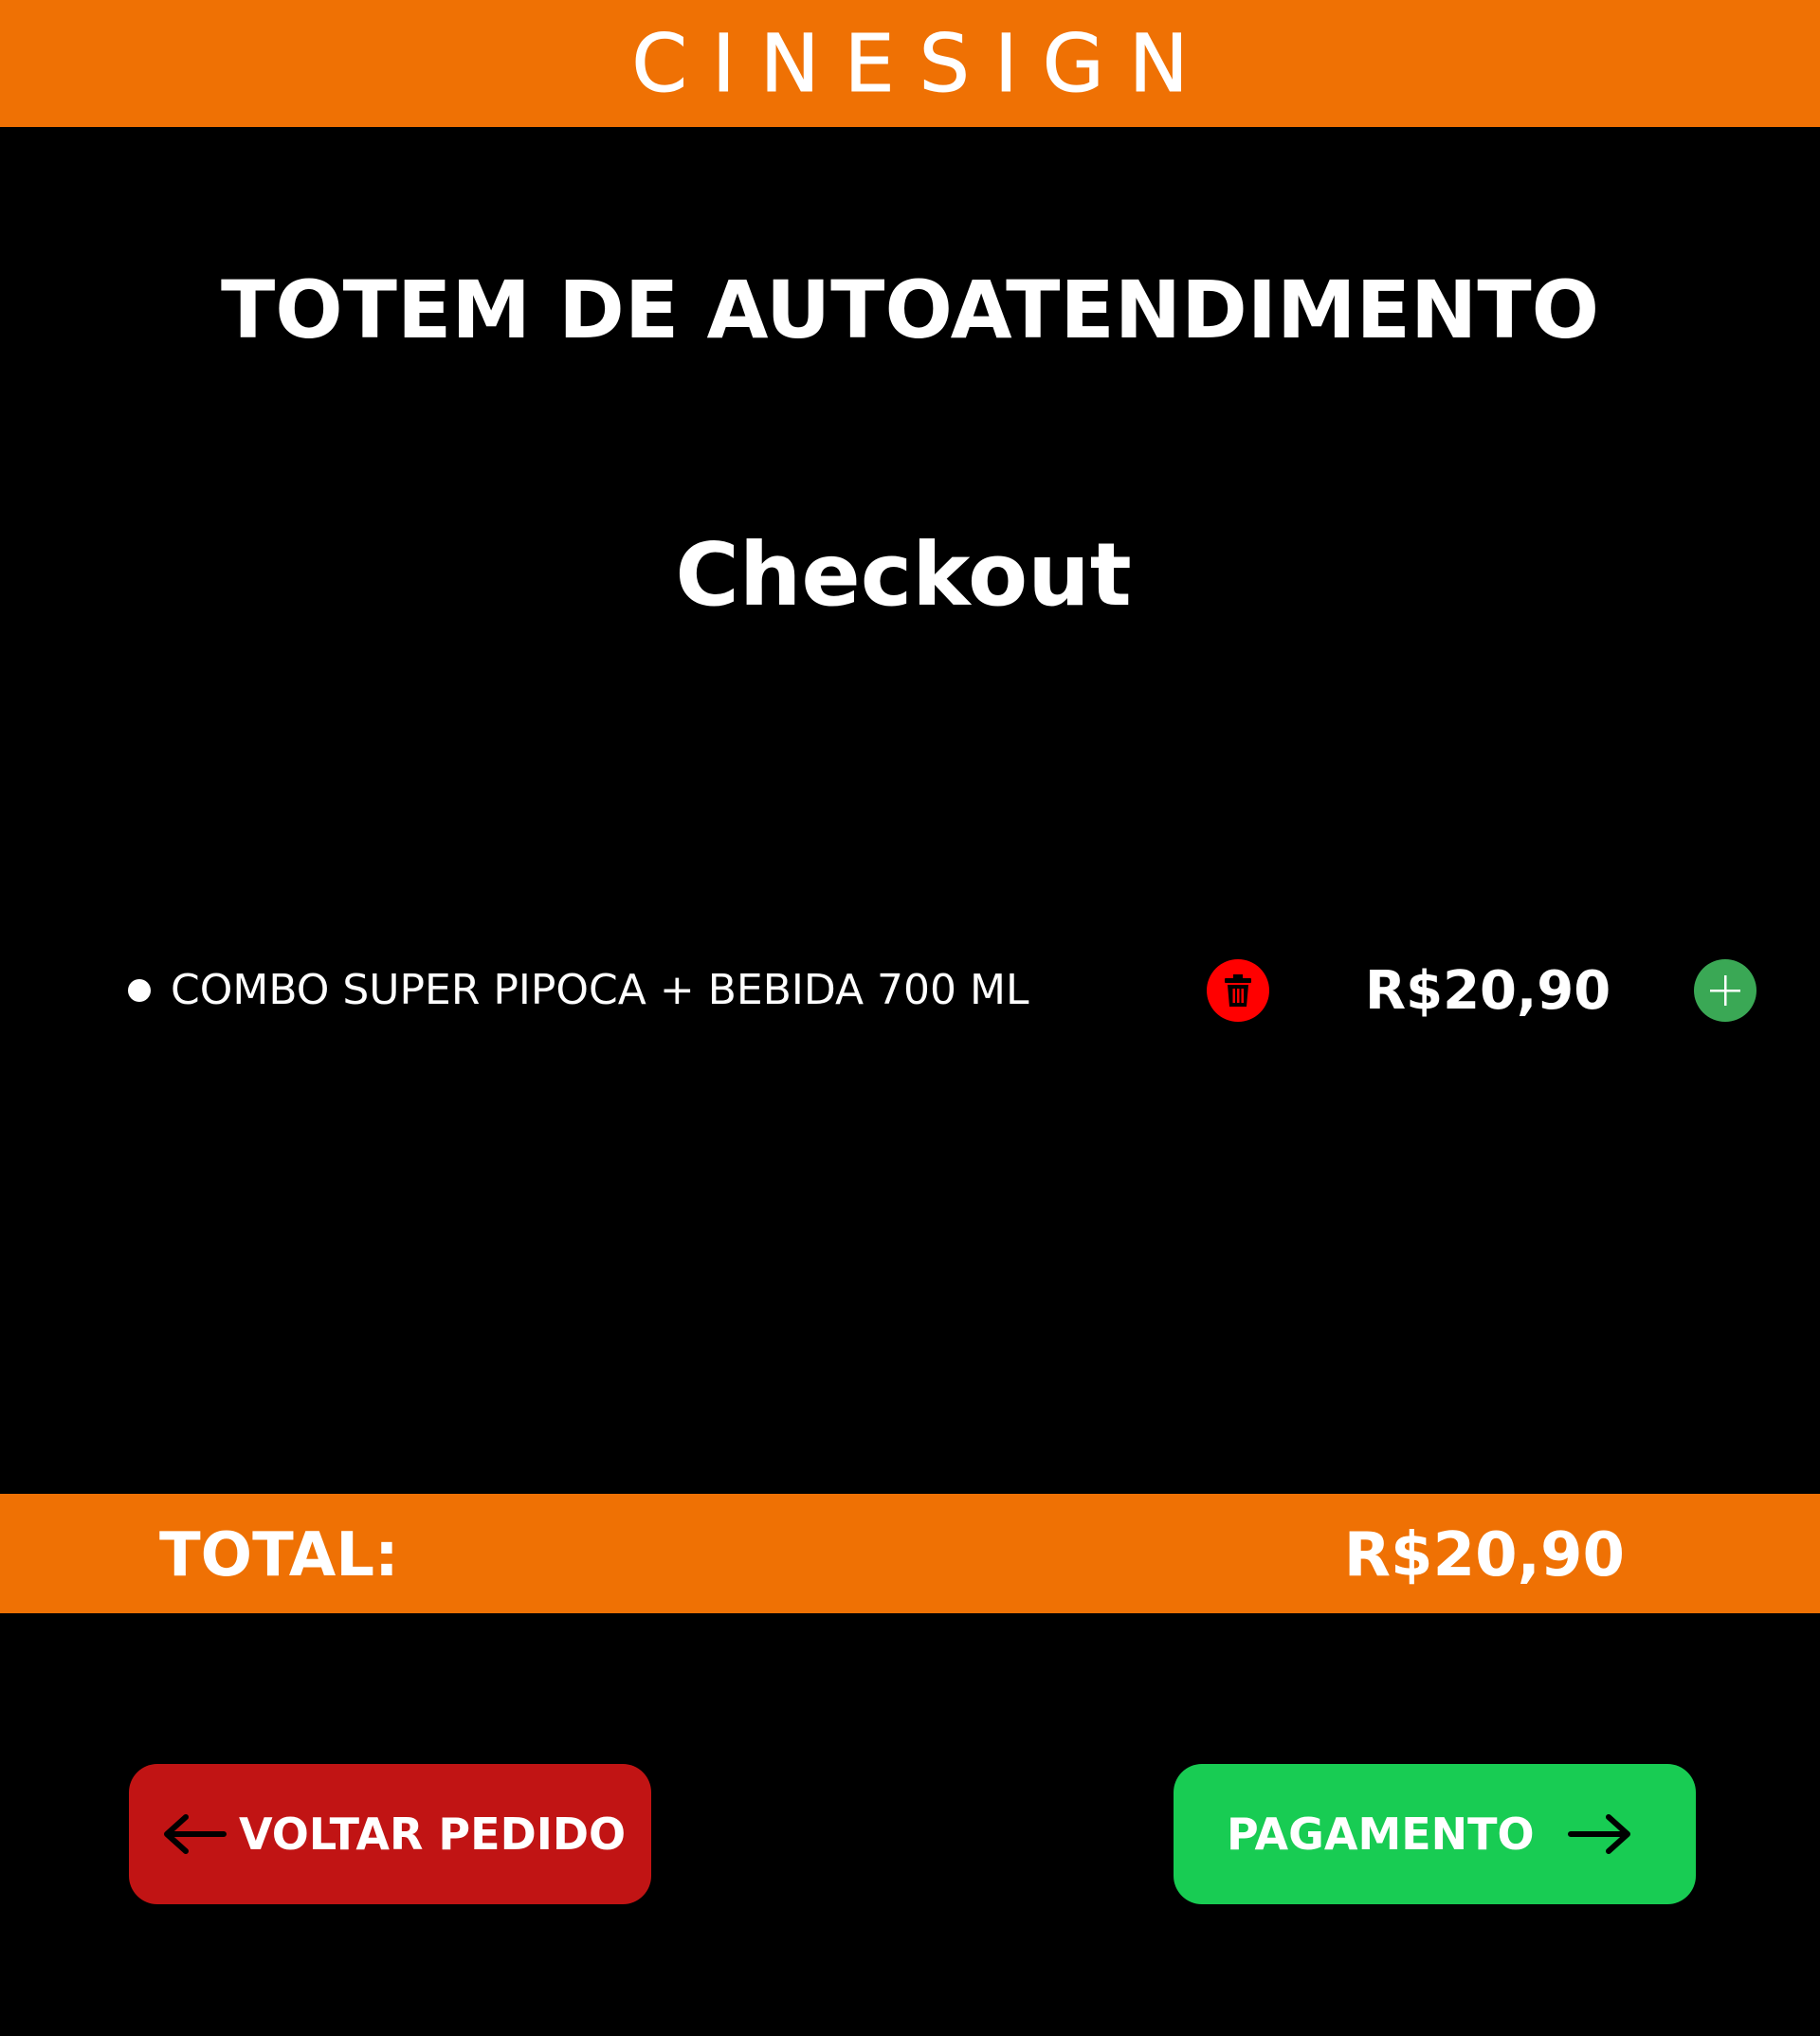 This screenshot has width=1820, height=2036. What do you see at coordinates (1488, 991) in the screenshot?
I see `cart-item-price: R$20,90` at bounding box center [1488, 991].